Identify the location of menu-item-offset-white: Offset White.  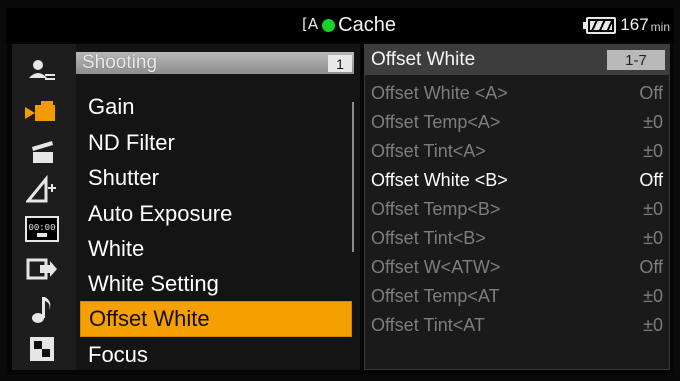
(216, 319).